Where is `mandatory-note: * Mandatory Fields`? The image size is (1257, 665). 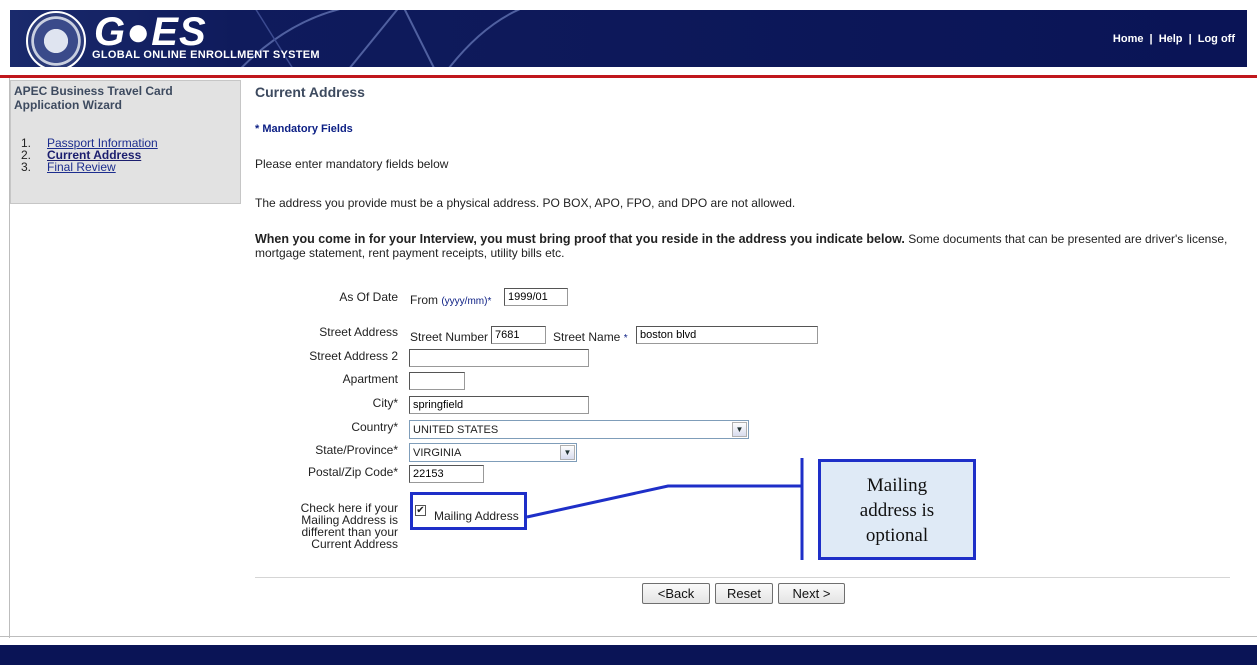
mandatory-note: * Mandatory Fields is located at coordinates (304, 129).